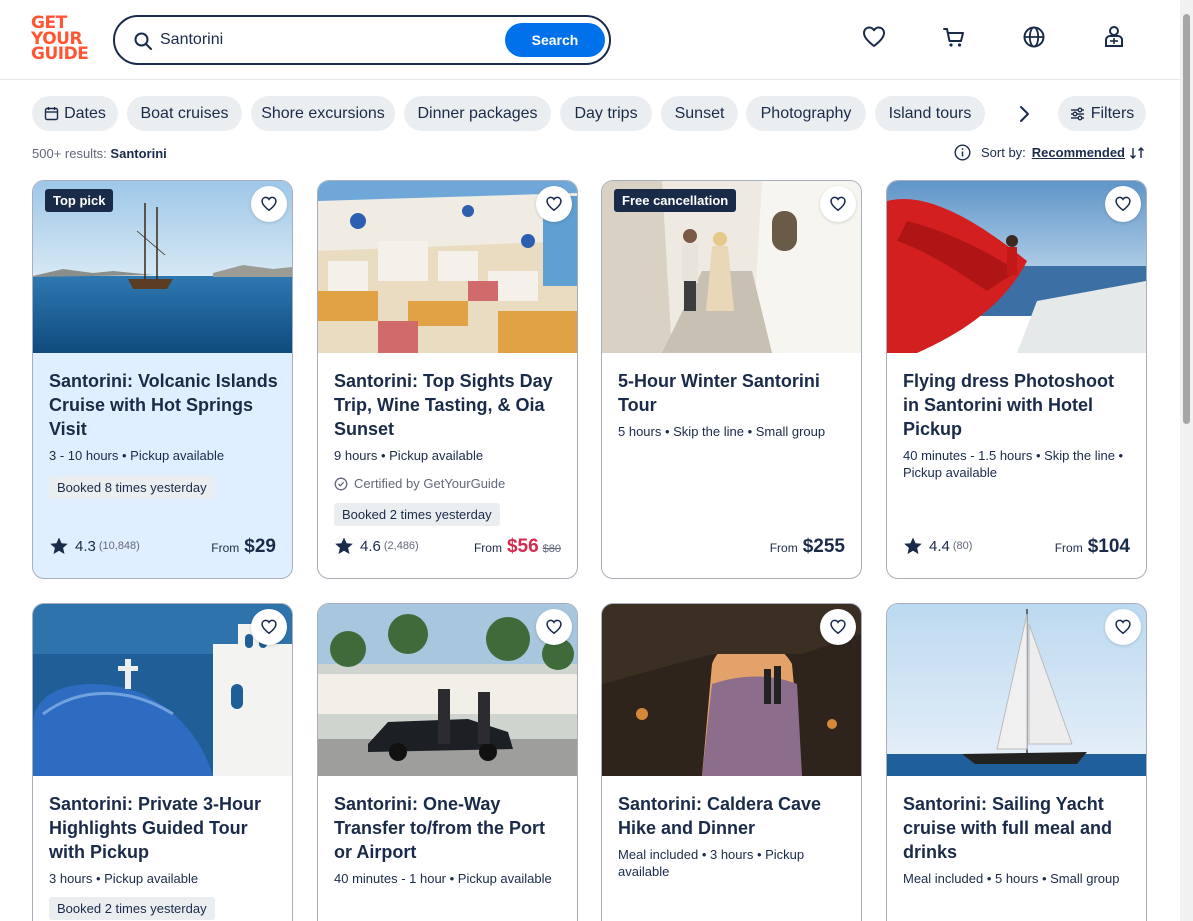 This screenshot has width=1193, height=921. I want to click on scrollbar-thumb, so click(1186, 219).